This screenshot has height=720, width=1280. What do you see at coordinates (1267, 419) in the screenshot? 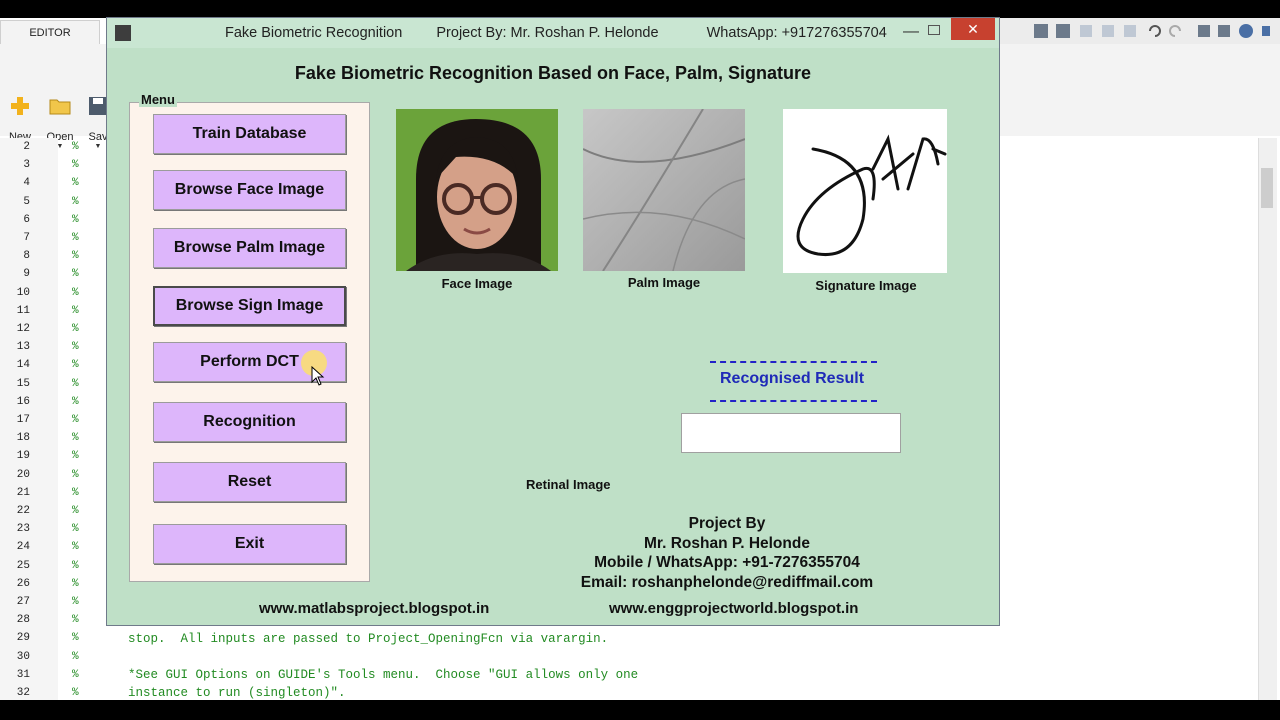
I see `vertical-scrollbar` at bounding box center [1267, 419].